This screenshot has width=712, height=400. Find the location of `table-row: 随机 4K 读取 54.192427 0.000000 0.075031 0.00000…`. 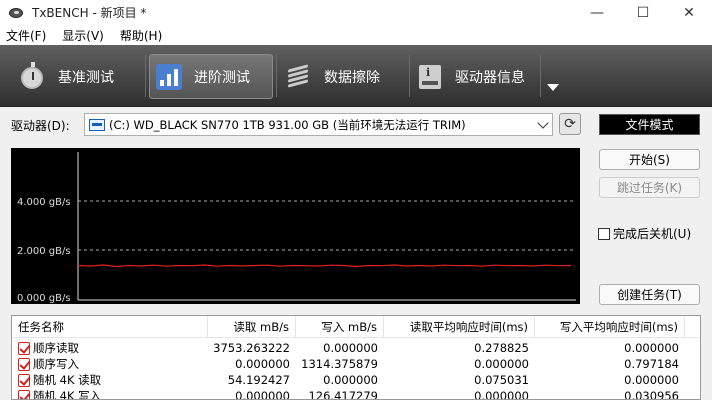

table-row: 随机 4K 读取 54.192427 0.000000 0.075031 0.00000… is located at coordinates (356, 380).